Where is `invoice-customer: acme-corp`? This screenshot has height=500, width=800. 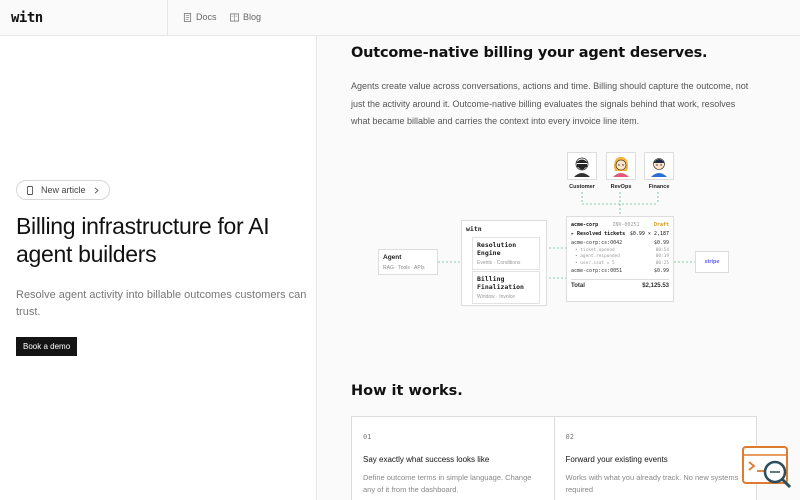 invoice-customer: acme-corp is located at coordinates (585, 224).